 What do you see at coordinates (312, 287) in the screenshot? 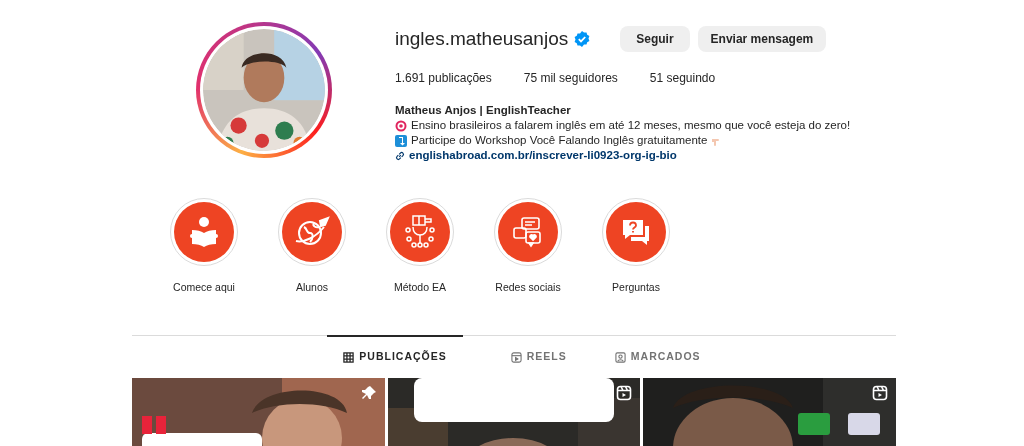
I see `highlight-label: Alunos` at bounding box center [312, 287].